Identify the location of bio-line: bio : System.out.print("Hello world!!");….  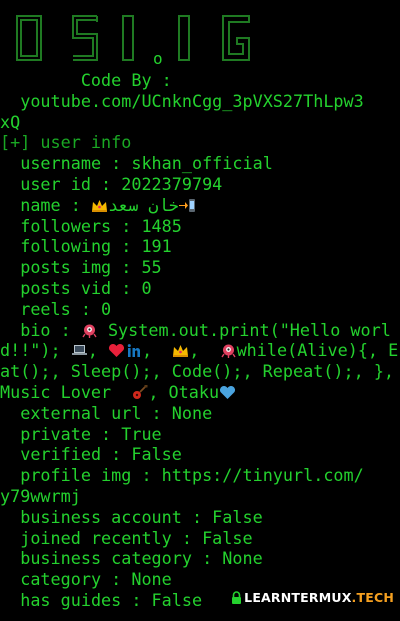
(199, 360).